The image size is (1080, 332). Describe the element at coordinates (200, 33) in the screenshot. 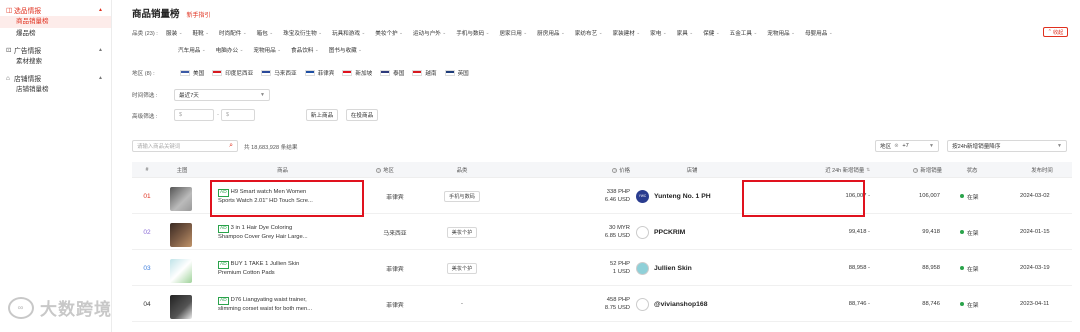

I see `category-option: 鞋靴 ⌄` at that location.